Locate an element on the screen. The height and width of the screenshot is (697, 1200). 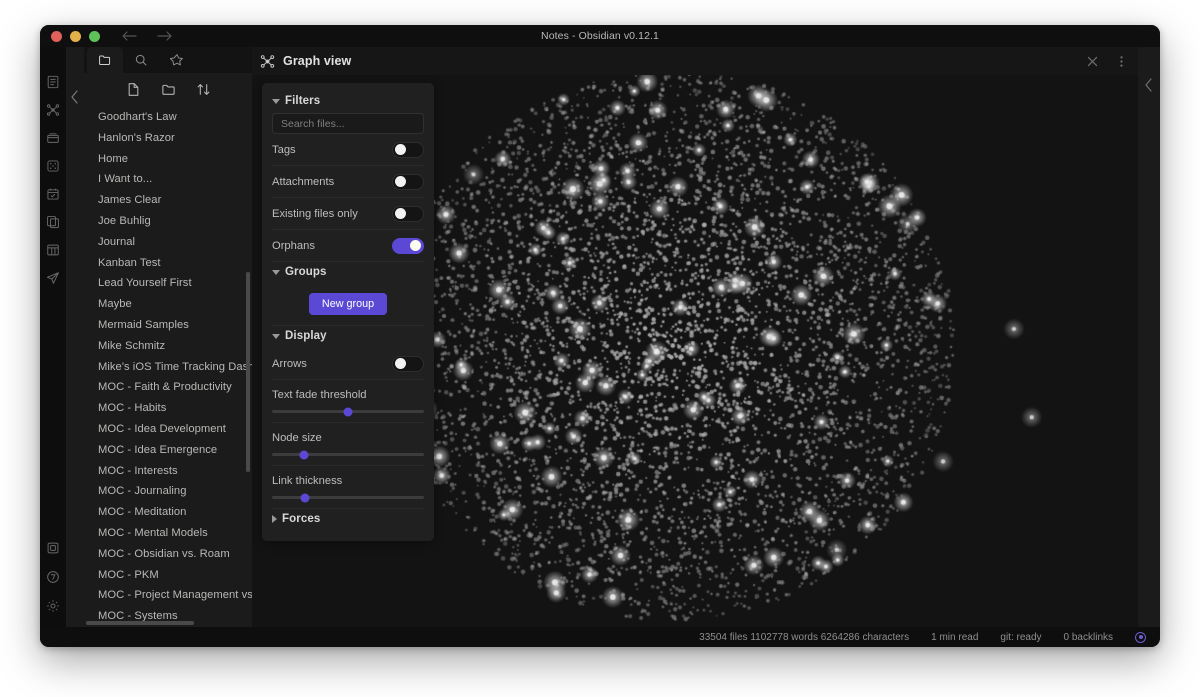
display-section-header: Display is located at coordinates (348, 337).